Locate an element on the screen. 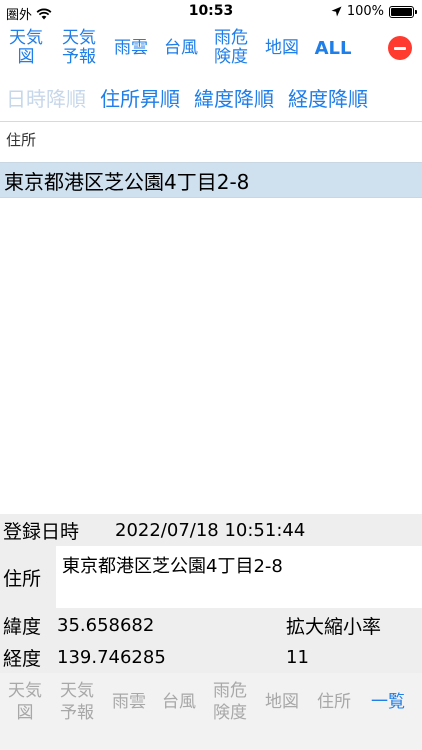  minus-icon is located at coordinates (400, 48).